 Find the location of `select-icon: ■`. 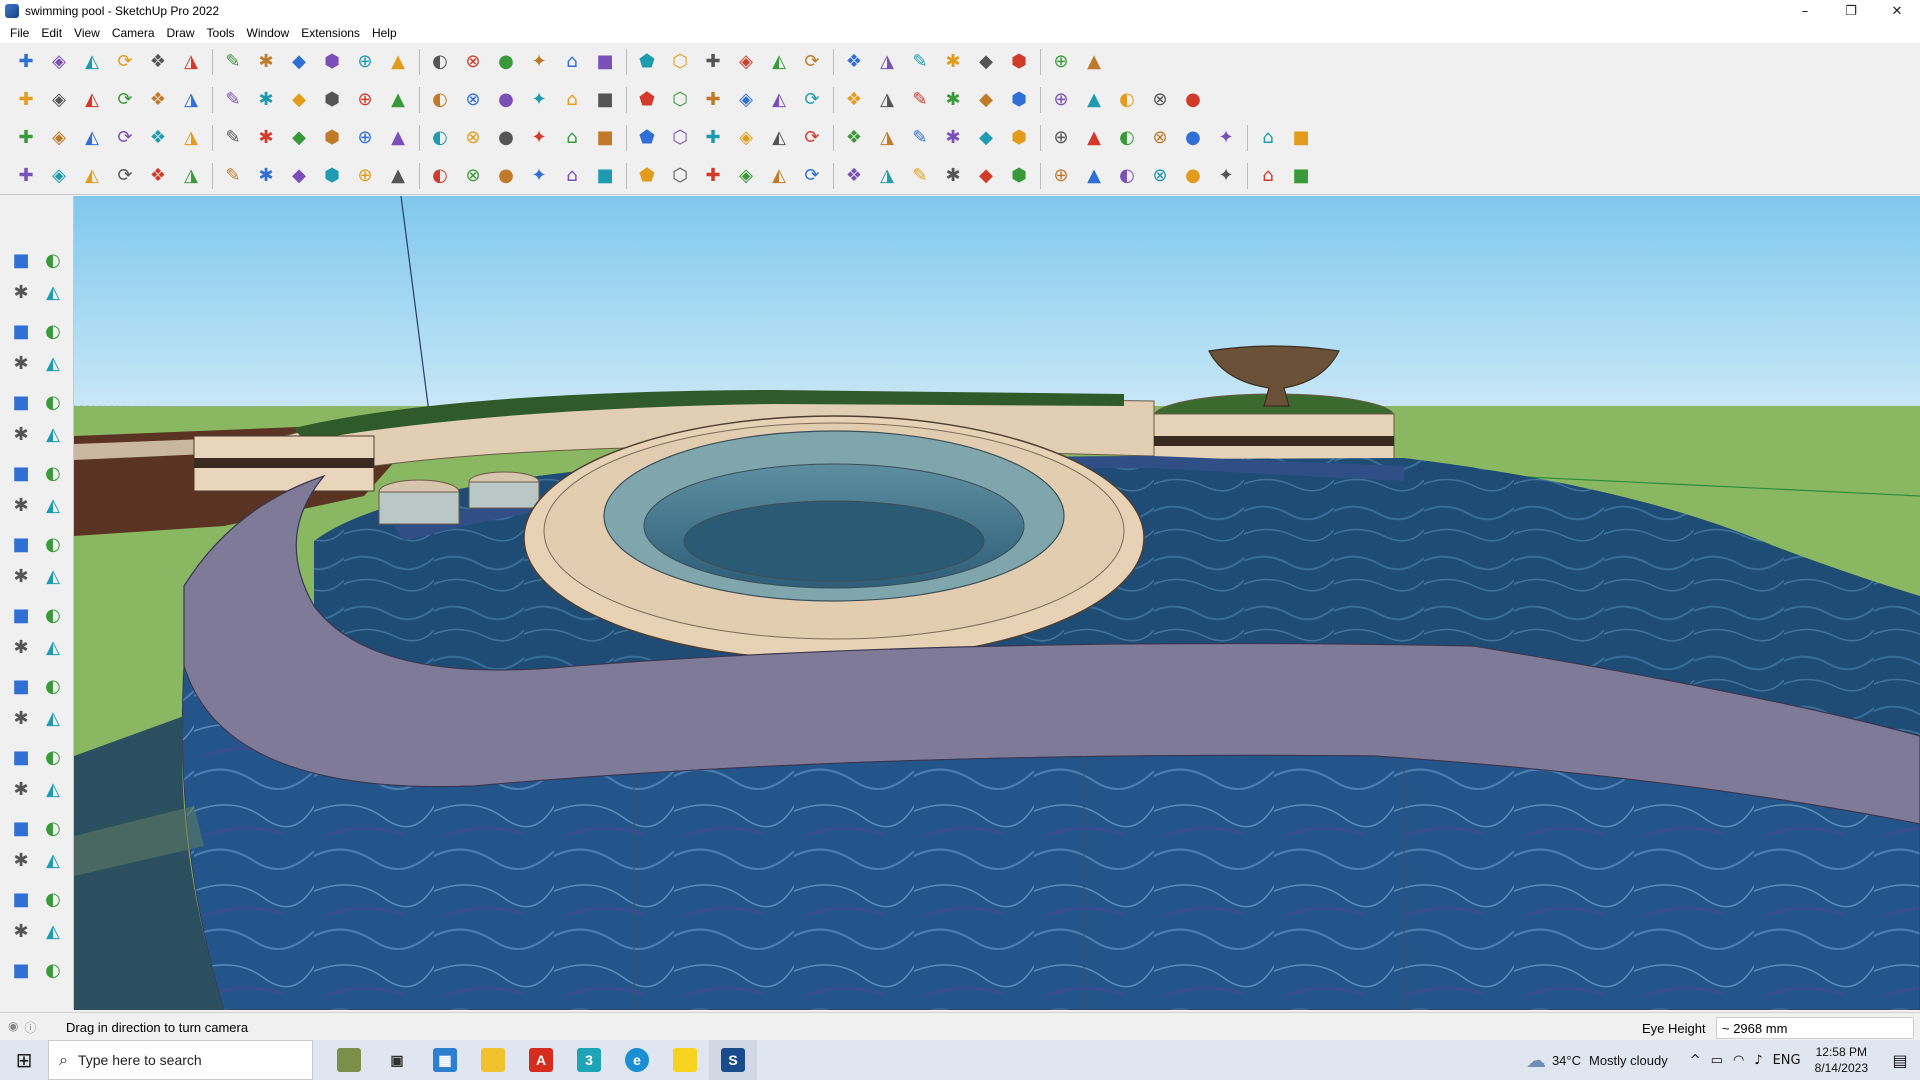

select-icon: ■ is located at coordinates (21, 260).